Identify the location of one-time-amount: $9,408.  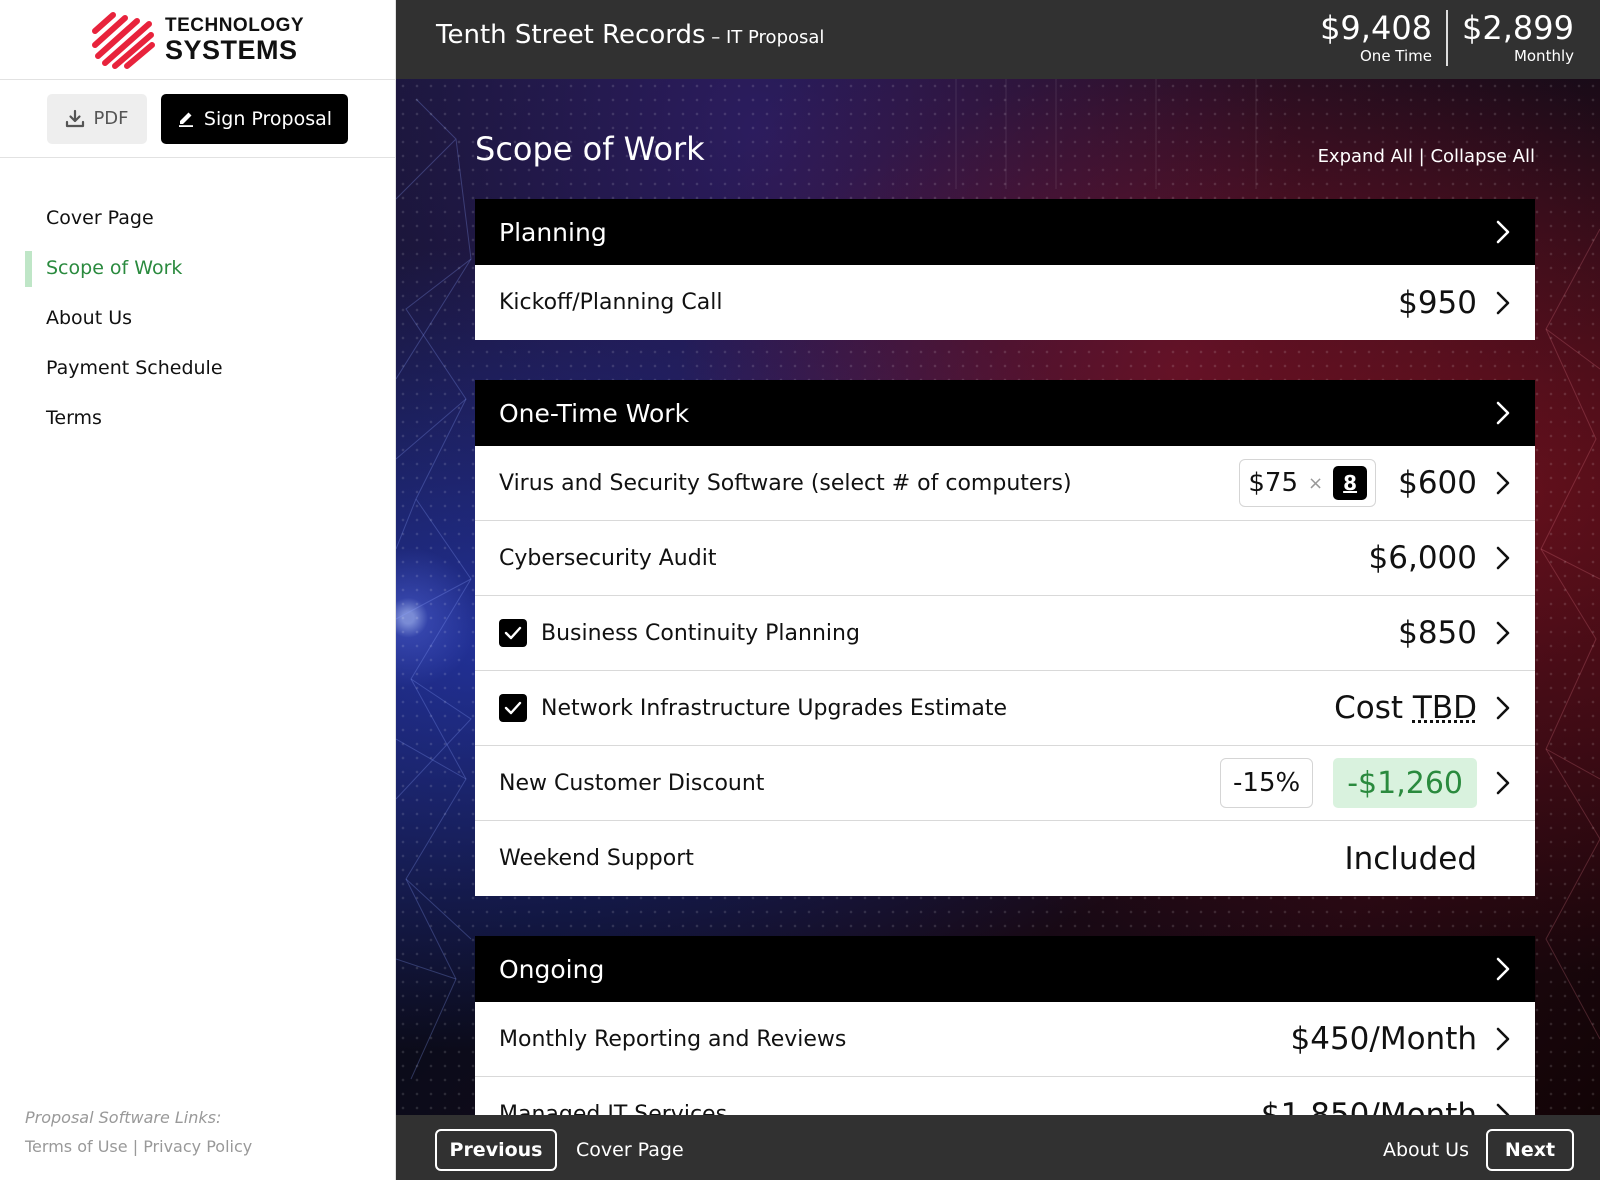
(1376, 28).